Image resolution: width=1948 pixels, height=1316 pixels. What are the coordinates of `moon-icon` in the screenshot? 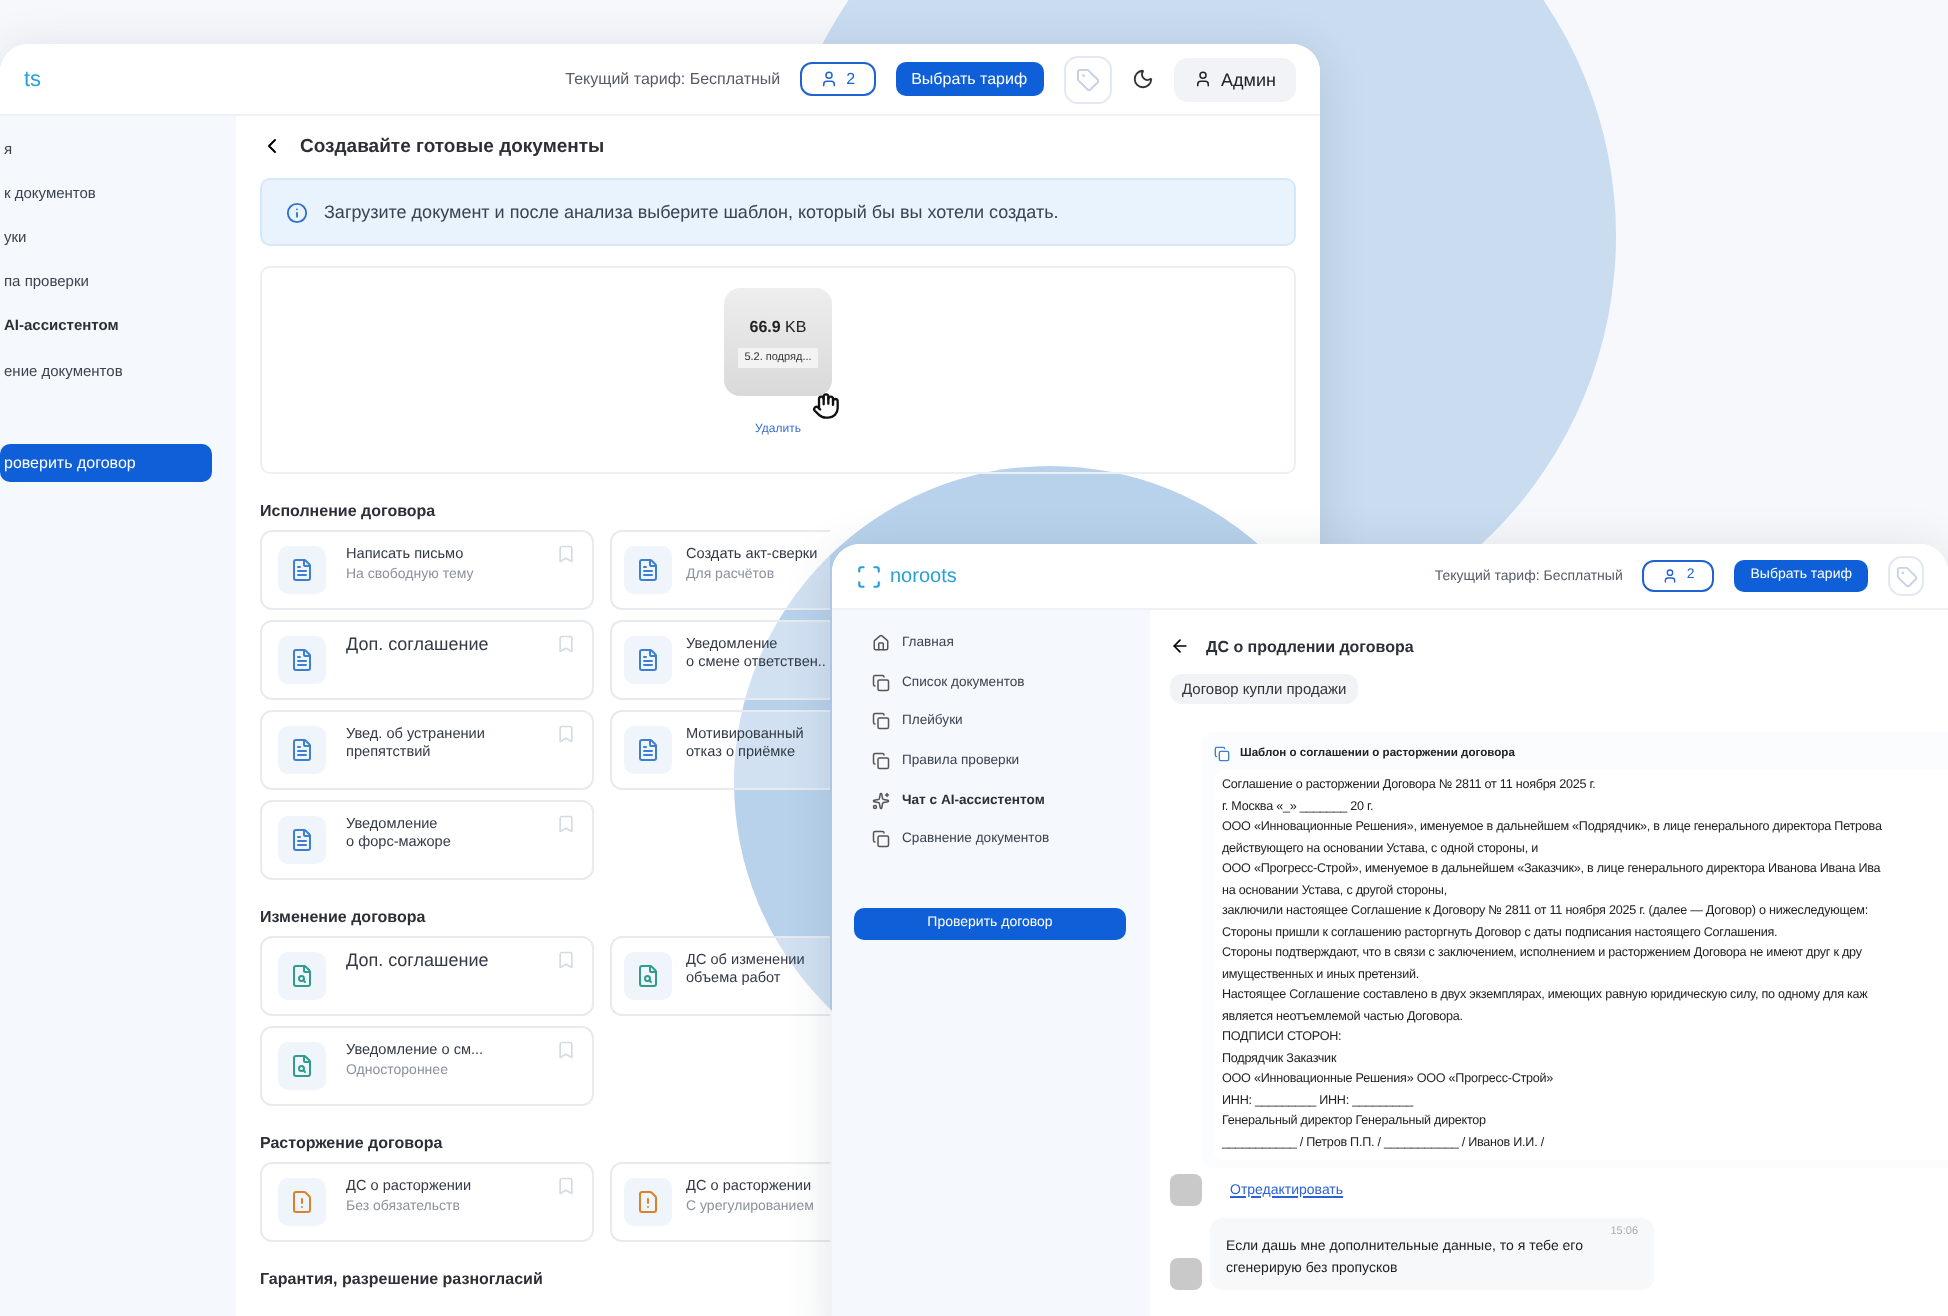 It's located at (1142, 79).